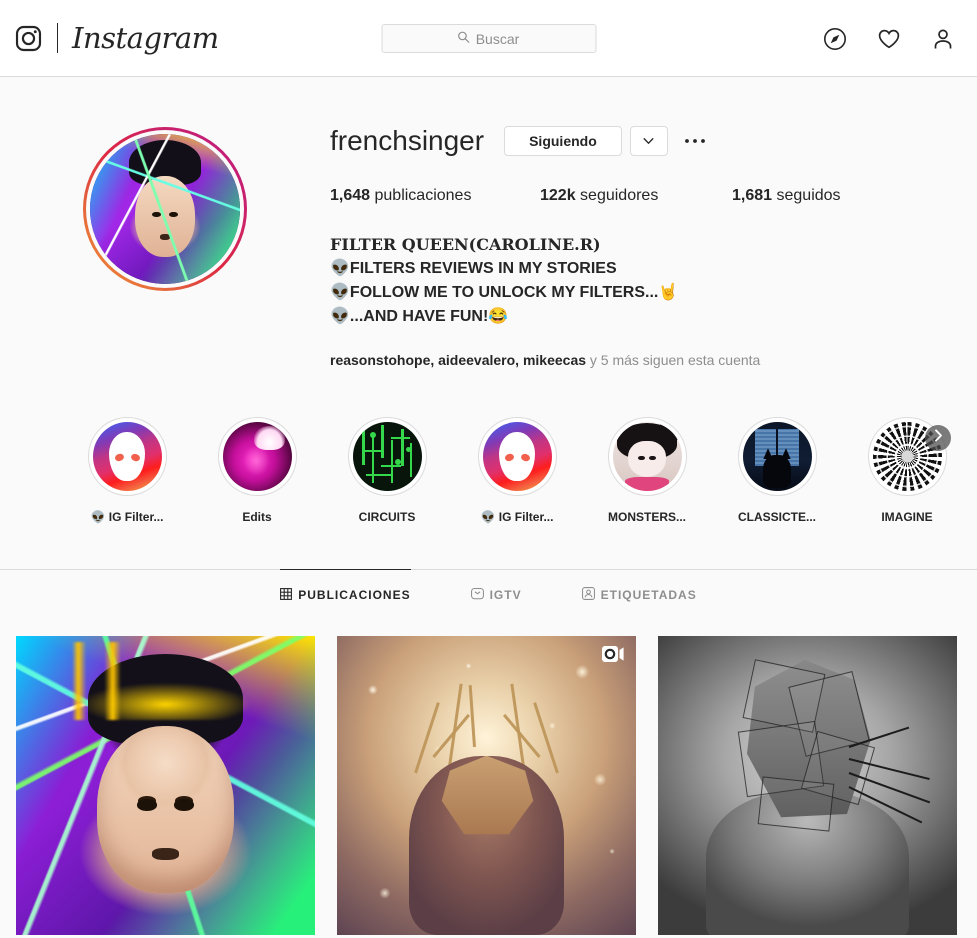  Describe the element at coordinates (505, 595) in the screenshot. I see `tab-label: IGTV` at that location.